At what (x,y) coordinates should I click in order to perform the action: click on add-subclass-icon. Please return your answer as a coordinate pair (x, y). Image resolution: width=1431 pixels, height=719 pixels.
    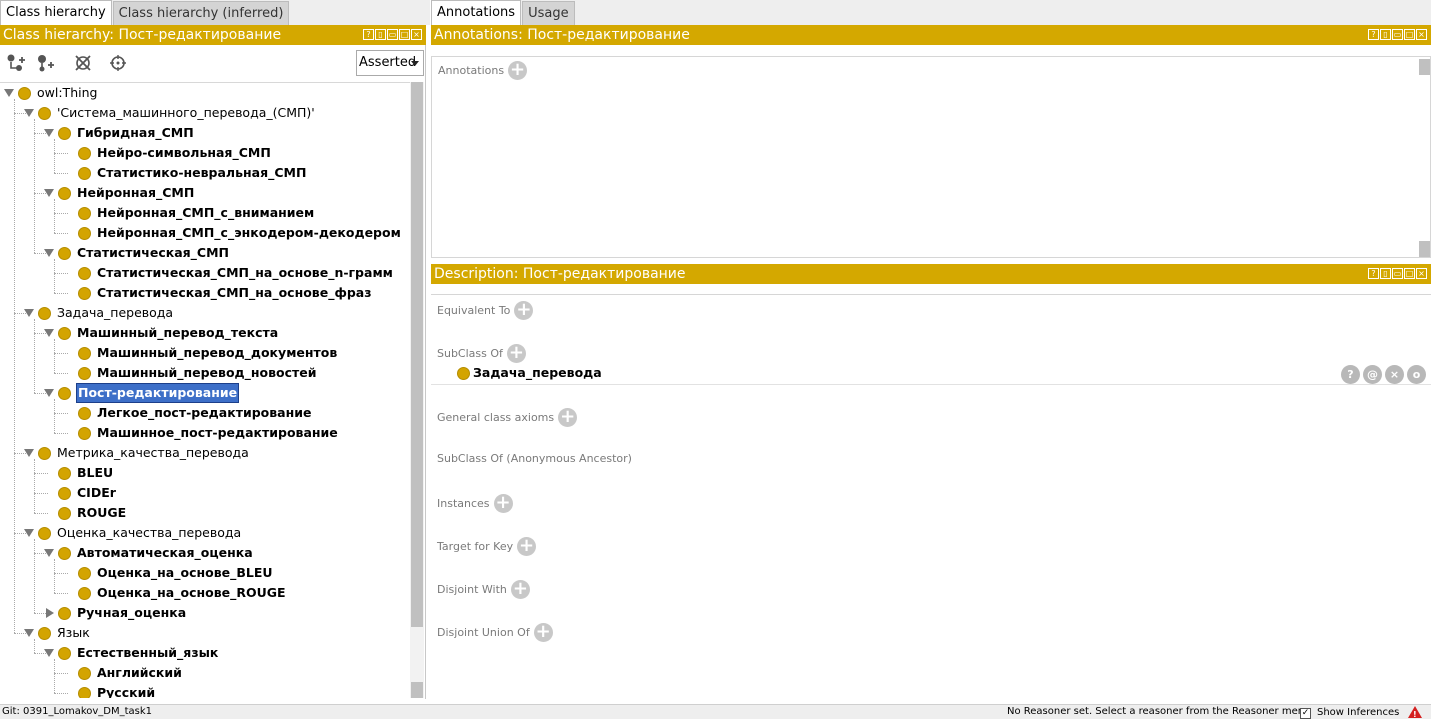
    Looking at the image, I should click on (16, 63).